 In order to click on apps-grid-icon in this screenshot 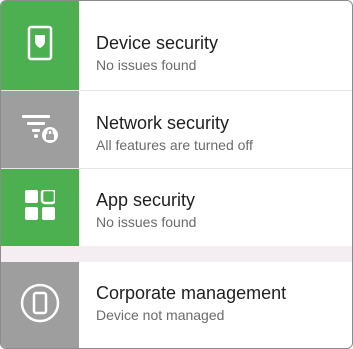, I will do `click(41, 206)`.